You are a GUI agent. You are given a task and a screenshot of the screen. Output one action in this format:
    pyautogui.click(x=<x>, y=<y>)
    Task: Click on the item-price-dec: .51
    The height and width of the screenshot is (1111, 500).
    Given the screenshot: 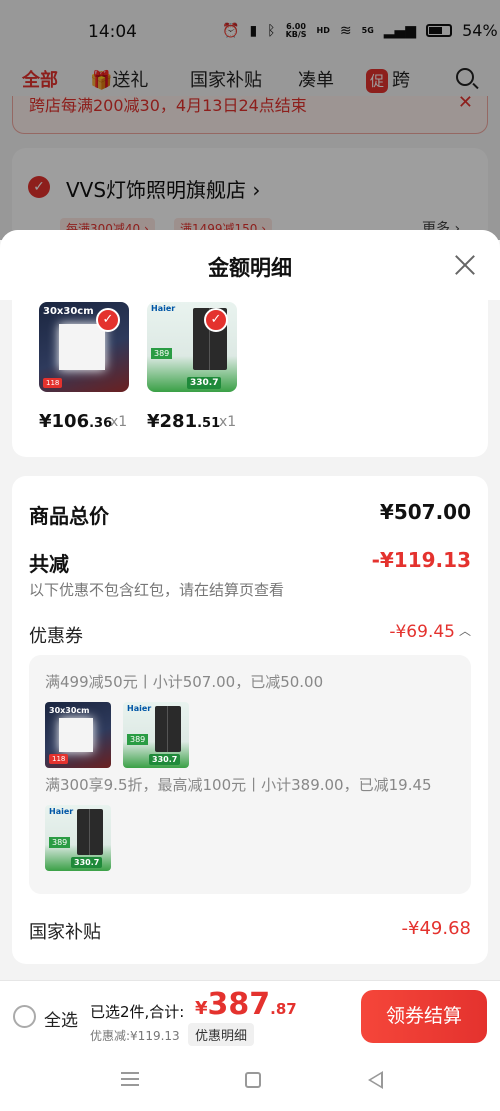 What is the action you would take?
    pyautogui.click(x=209, y=423)
    